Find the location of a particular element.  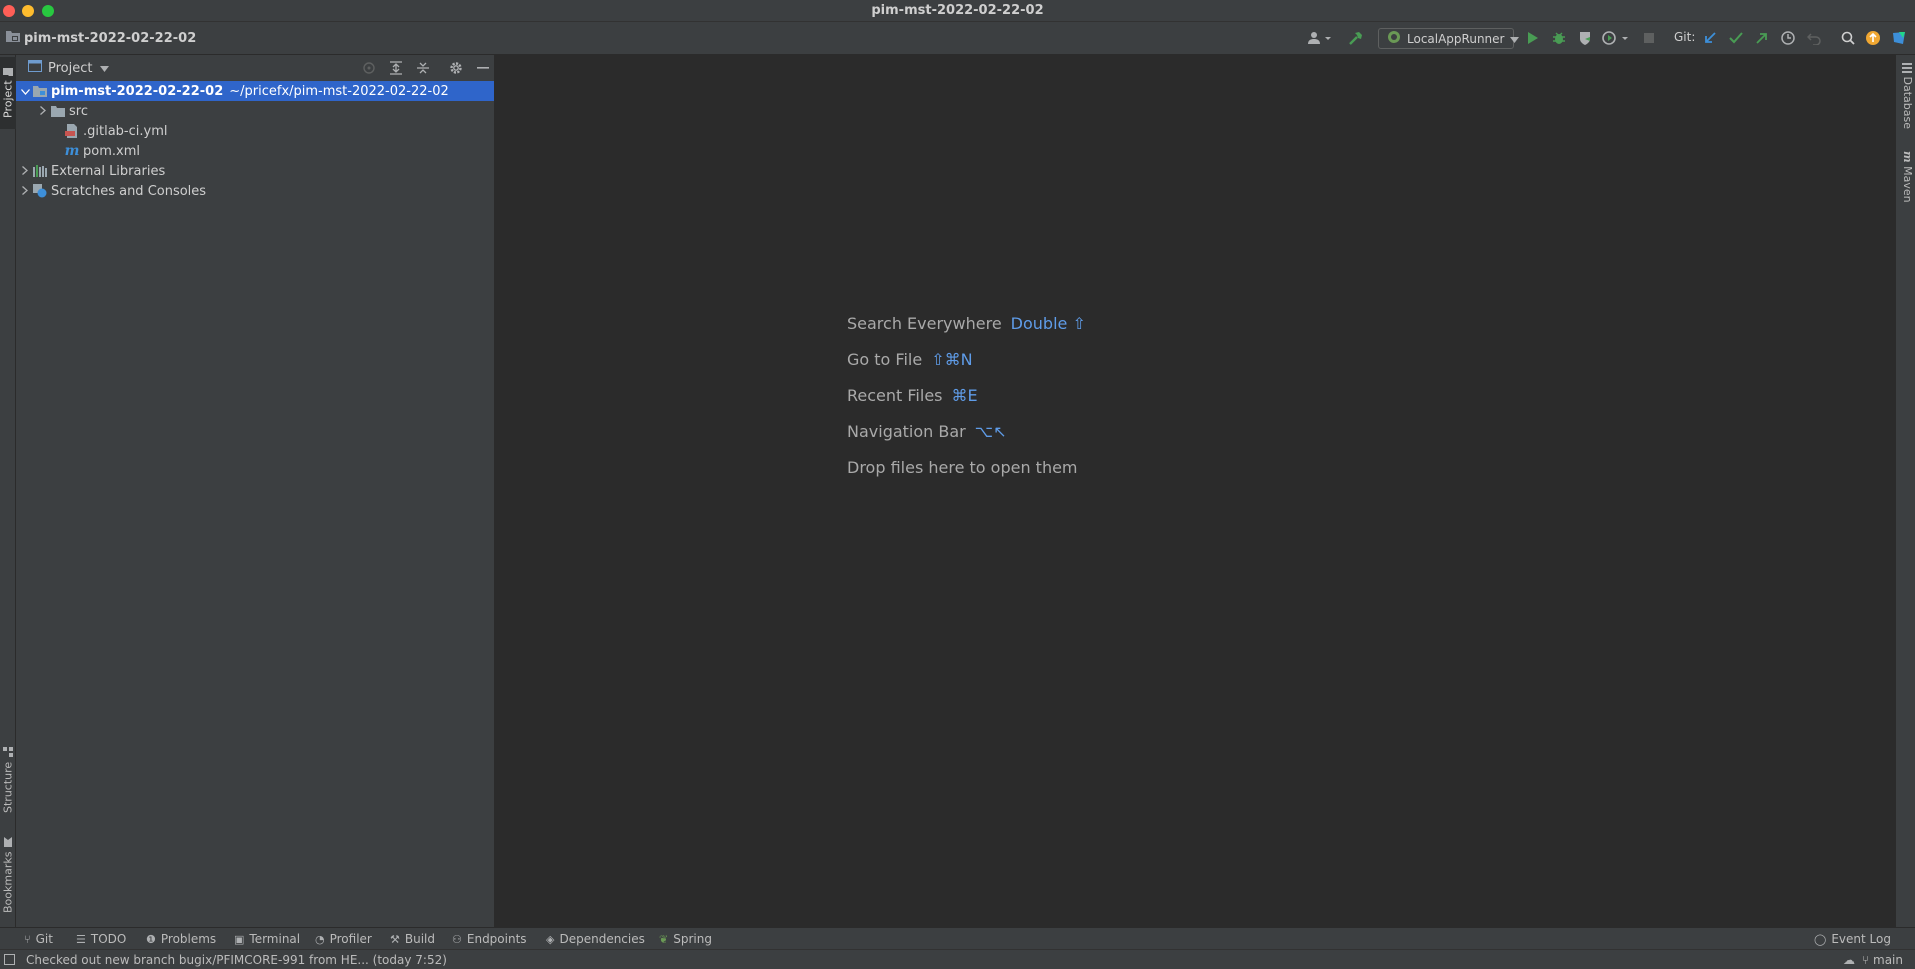

search-icon is located at coordinates (1848, 38).